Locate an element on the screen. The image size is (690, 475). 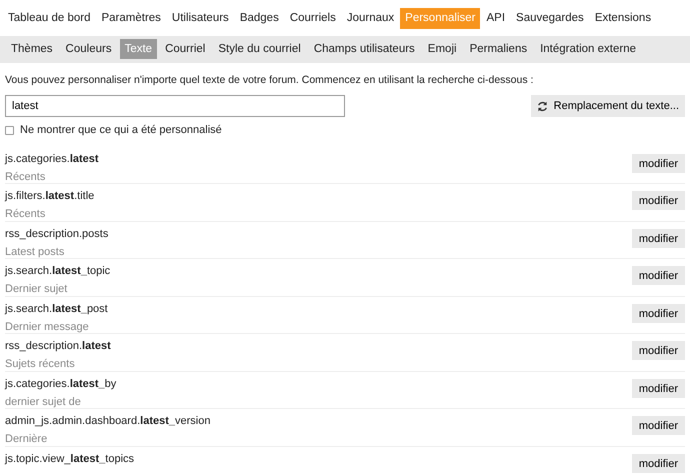
text-key: rss_description.posts is located at coordinates (56, 233).